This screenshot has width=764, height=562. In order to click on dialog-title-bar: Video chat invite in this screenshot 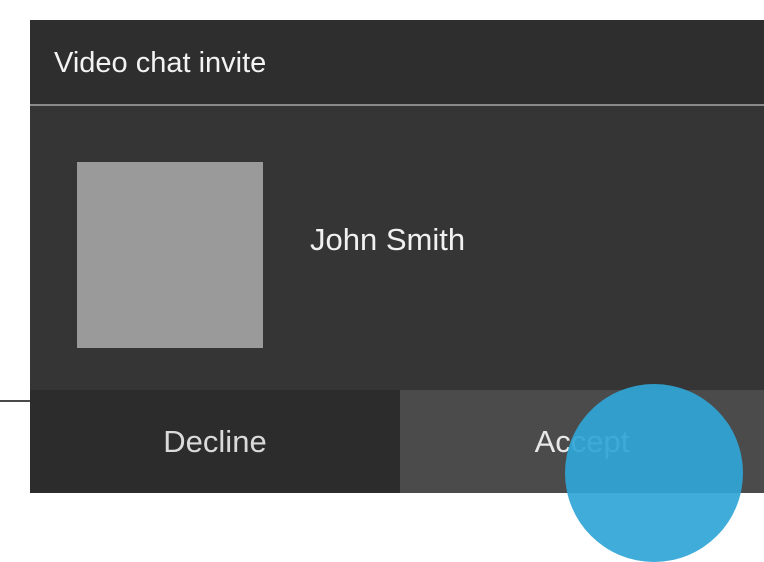, I will do `click(397, 63)`.